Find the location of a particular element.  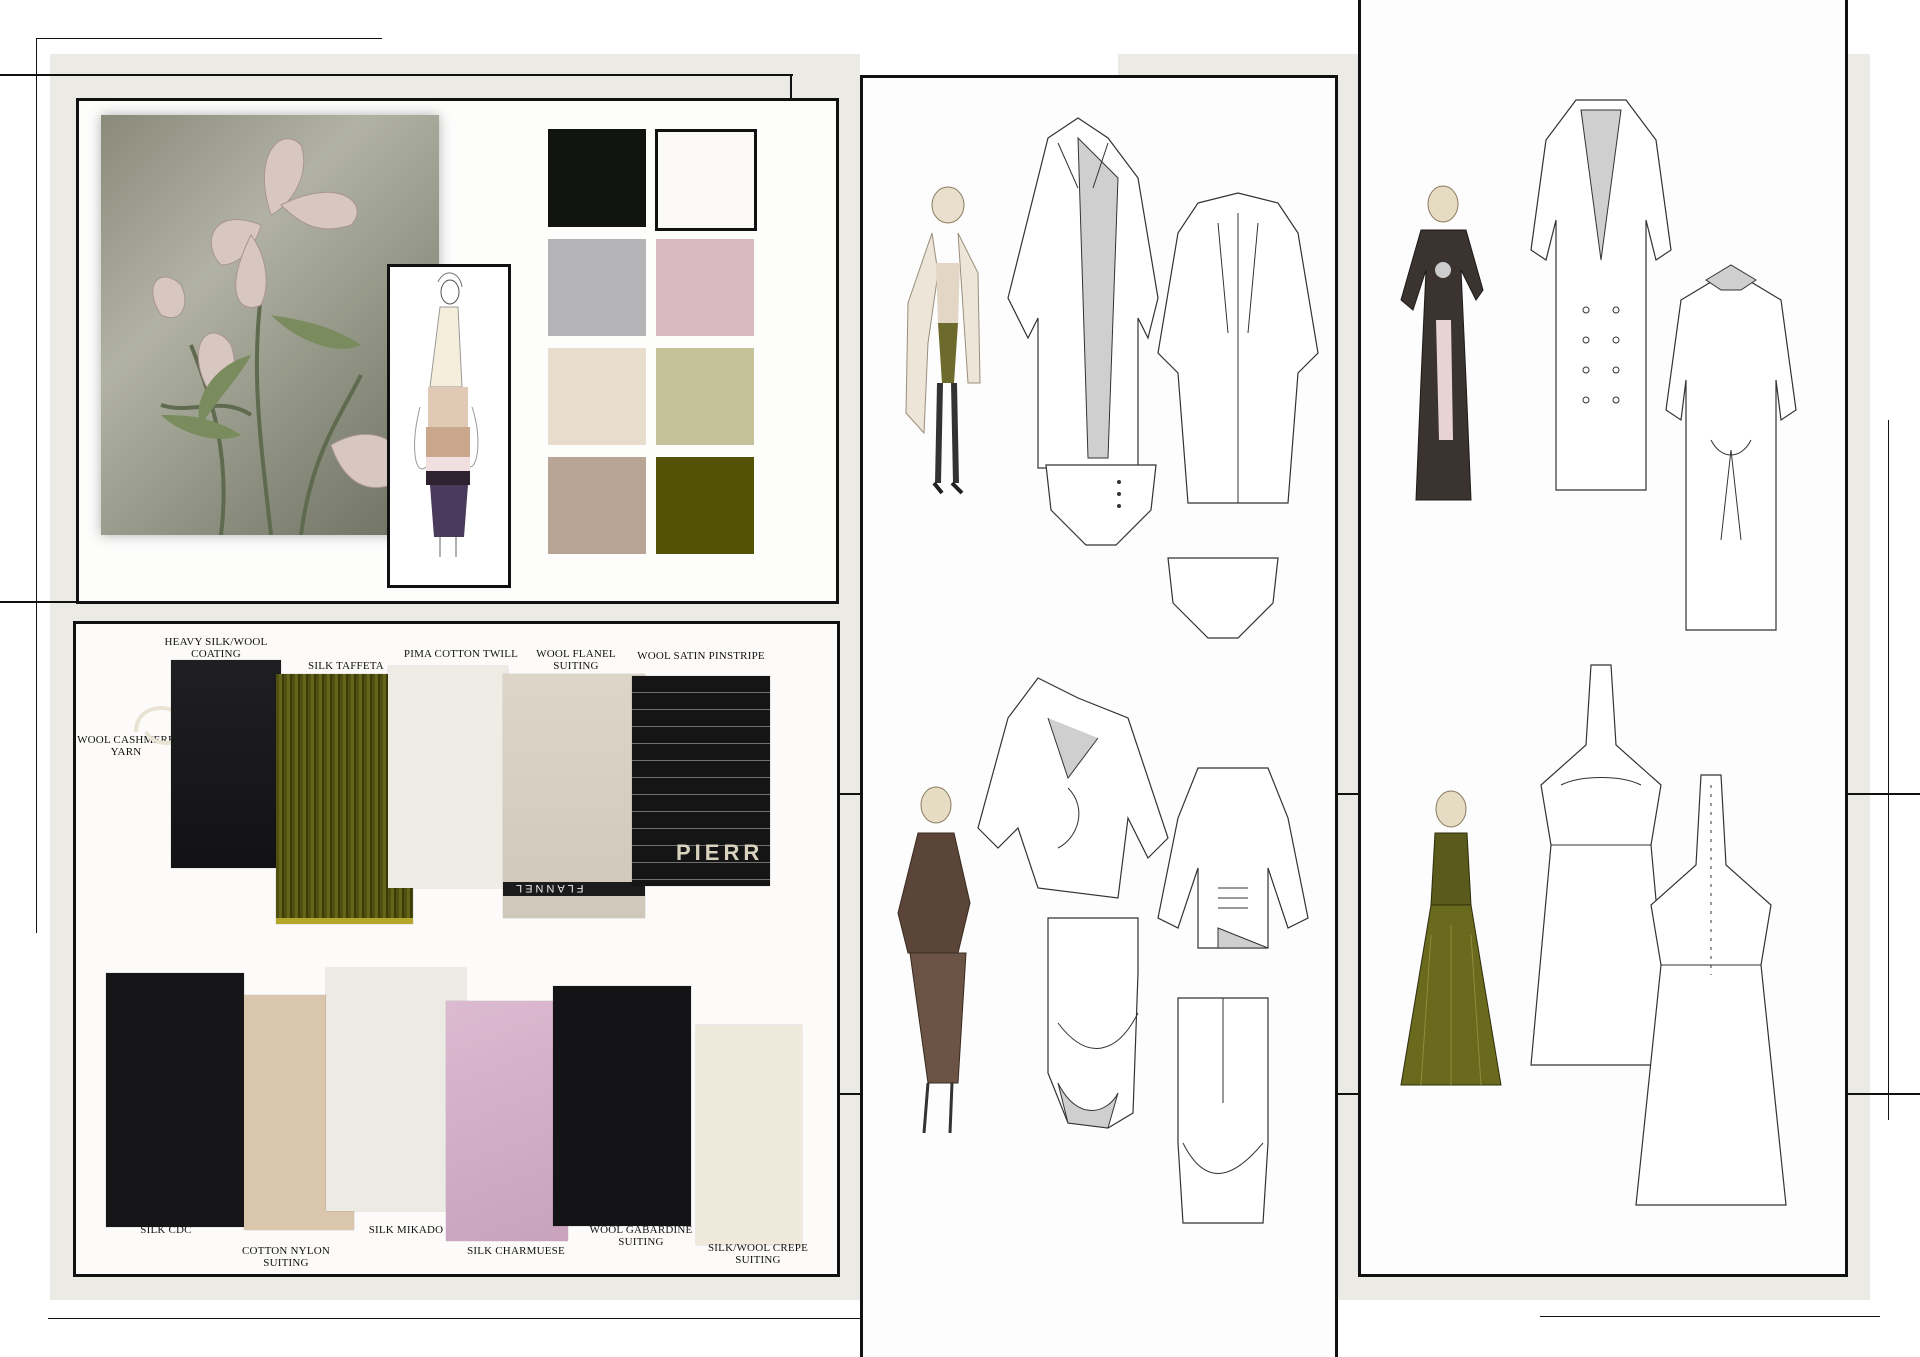

moodboard-frame is located at coordinates (457, 351).